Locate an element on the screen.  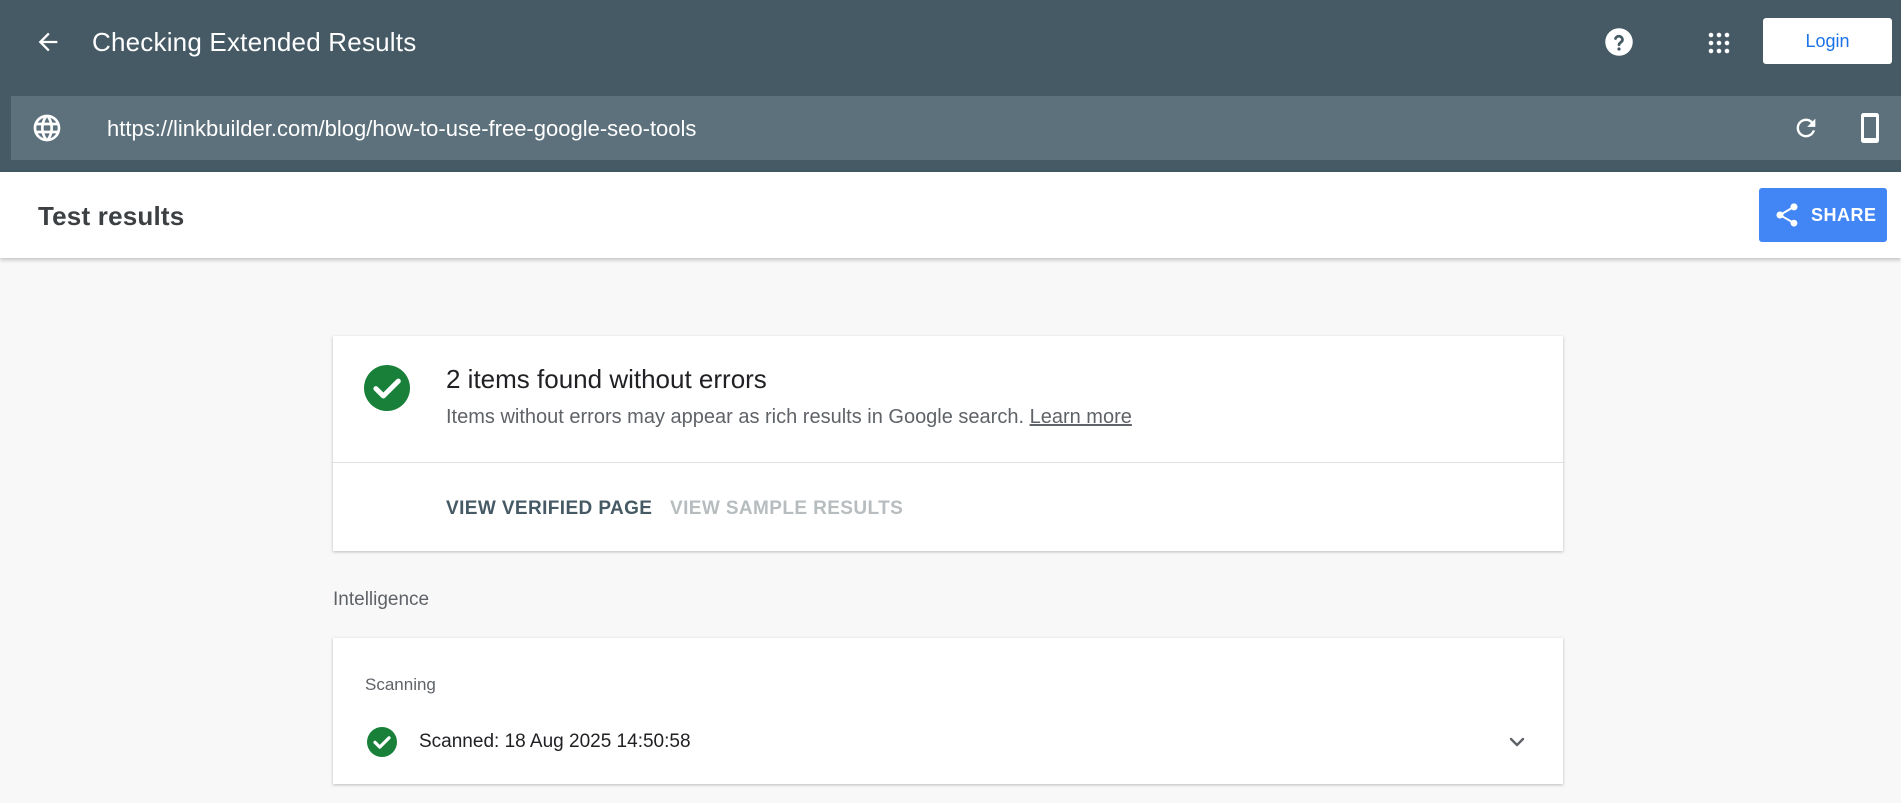
results-bar: Test results SHARE is located at coordinates (950, 215).